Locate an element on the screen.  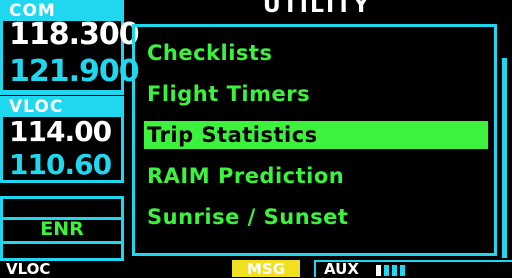
menu-item-raim-prediction: RAIM Prediction is located at coordinates (316, 176).